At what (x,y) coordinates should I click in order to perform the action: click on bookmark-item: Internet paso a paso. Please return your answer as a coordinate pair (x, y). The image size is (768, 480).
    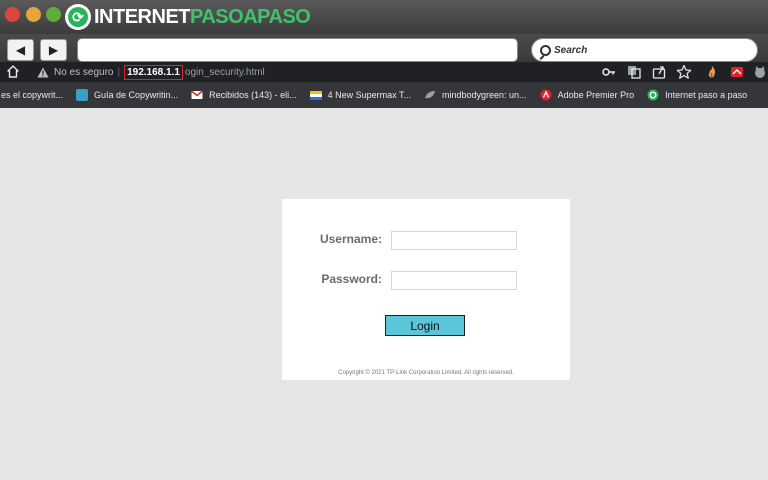
    Looking at the image, I should click on (697, 95).